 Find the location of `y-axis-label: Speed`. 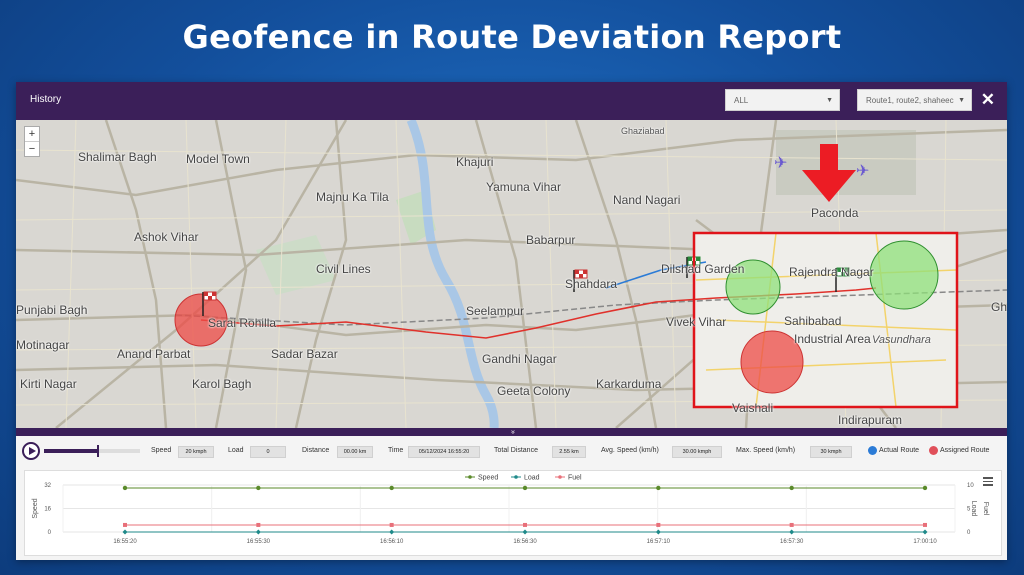

y-axis-label: Speed is located at coordinates (35, 508).